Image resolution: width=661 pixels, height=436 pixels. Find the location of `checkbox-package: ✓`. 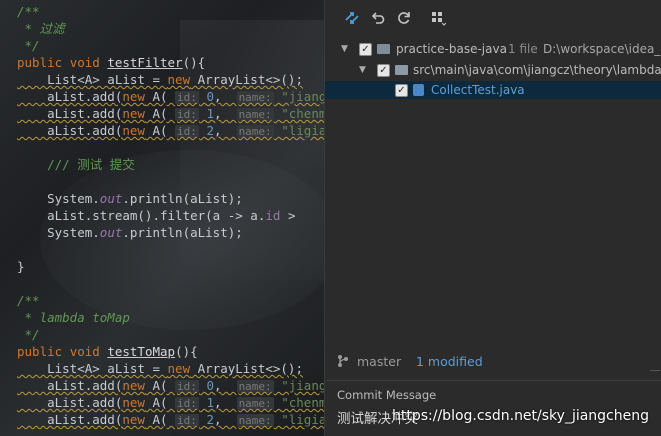

checkbox-package: ✓ is located at coordinates (383, 70).